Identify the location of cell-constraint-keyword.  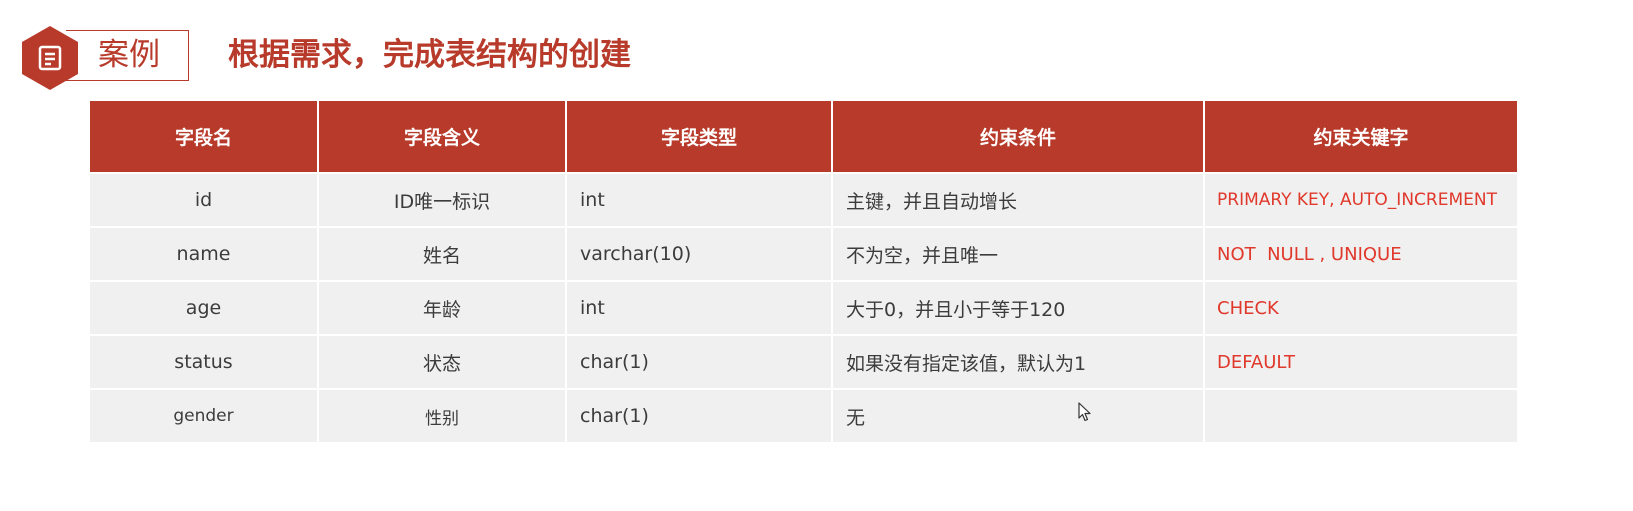
(1361, 415).